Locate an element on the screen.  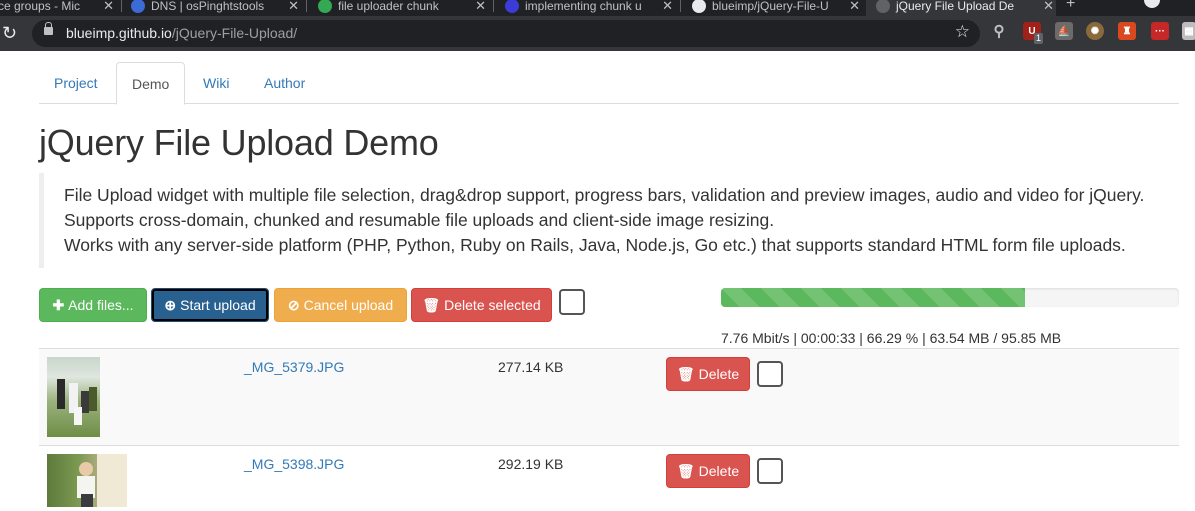
github-favicon-icon is located at coordinates (699, 6).